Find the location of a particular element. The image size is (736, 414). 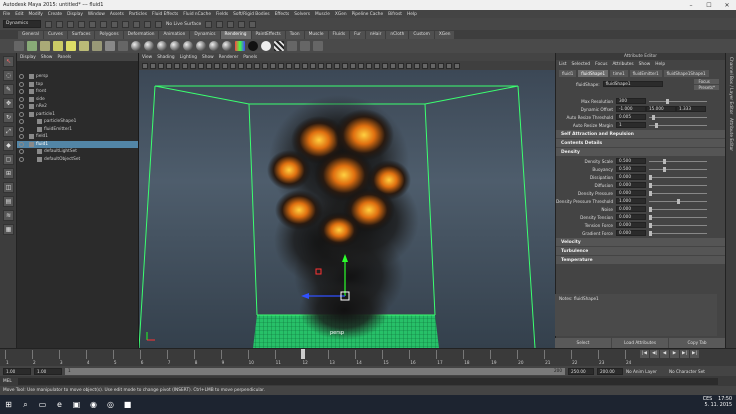

chrome-icon: ◉ is located at coordinates (93, 404).